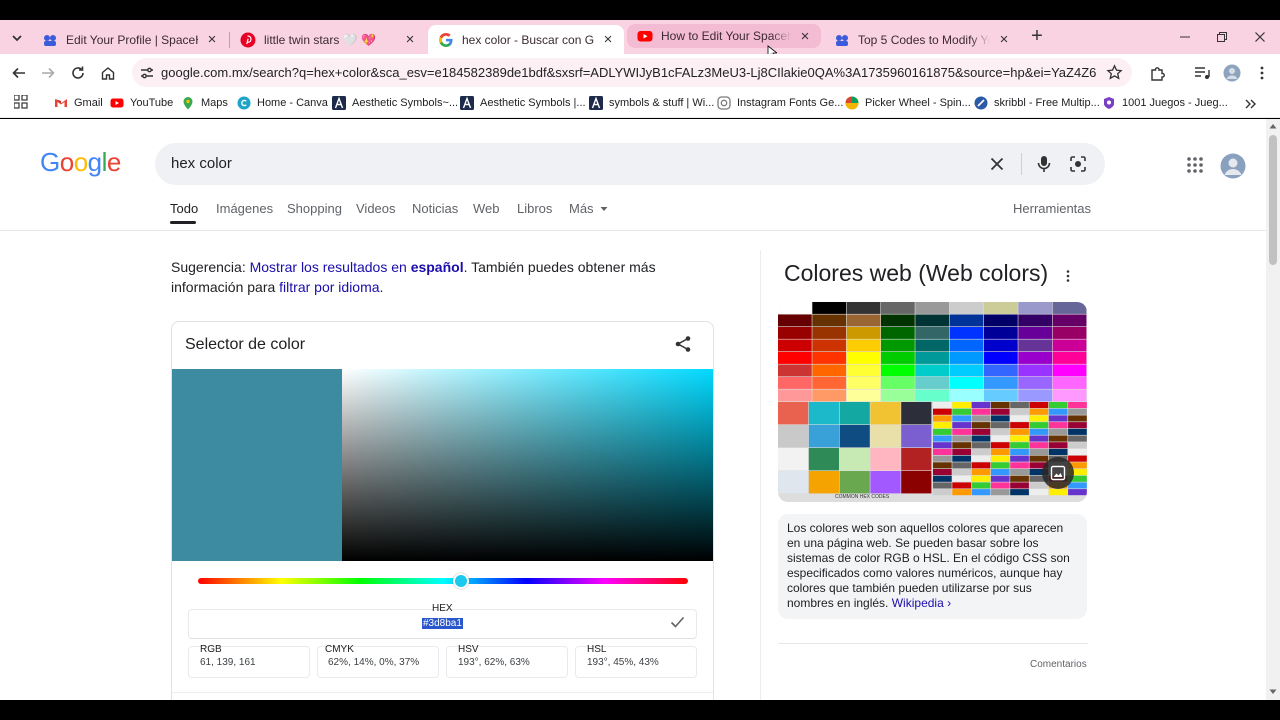 The height and width of the screenshot is (720, 1280). Describe the element at coordinates (724, 36) in the screenshot. I see `tab-youtube-video: How to Edit Your Spacehey Layout ×` at that location.